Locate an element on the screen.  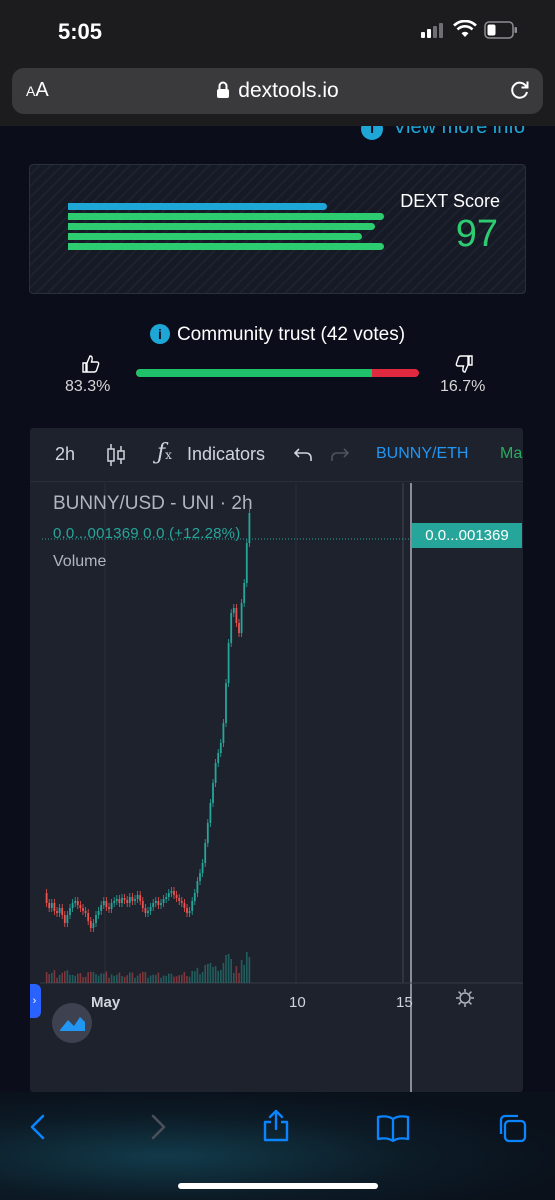
address-bar: AA dextools.io is located at coordinates (277, 91).